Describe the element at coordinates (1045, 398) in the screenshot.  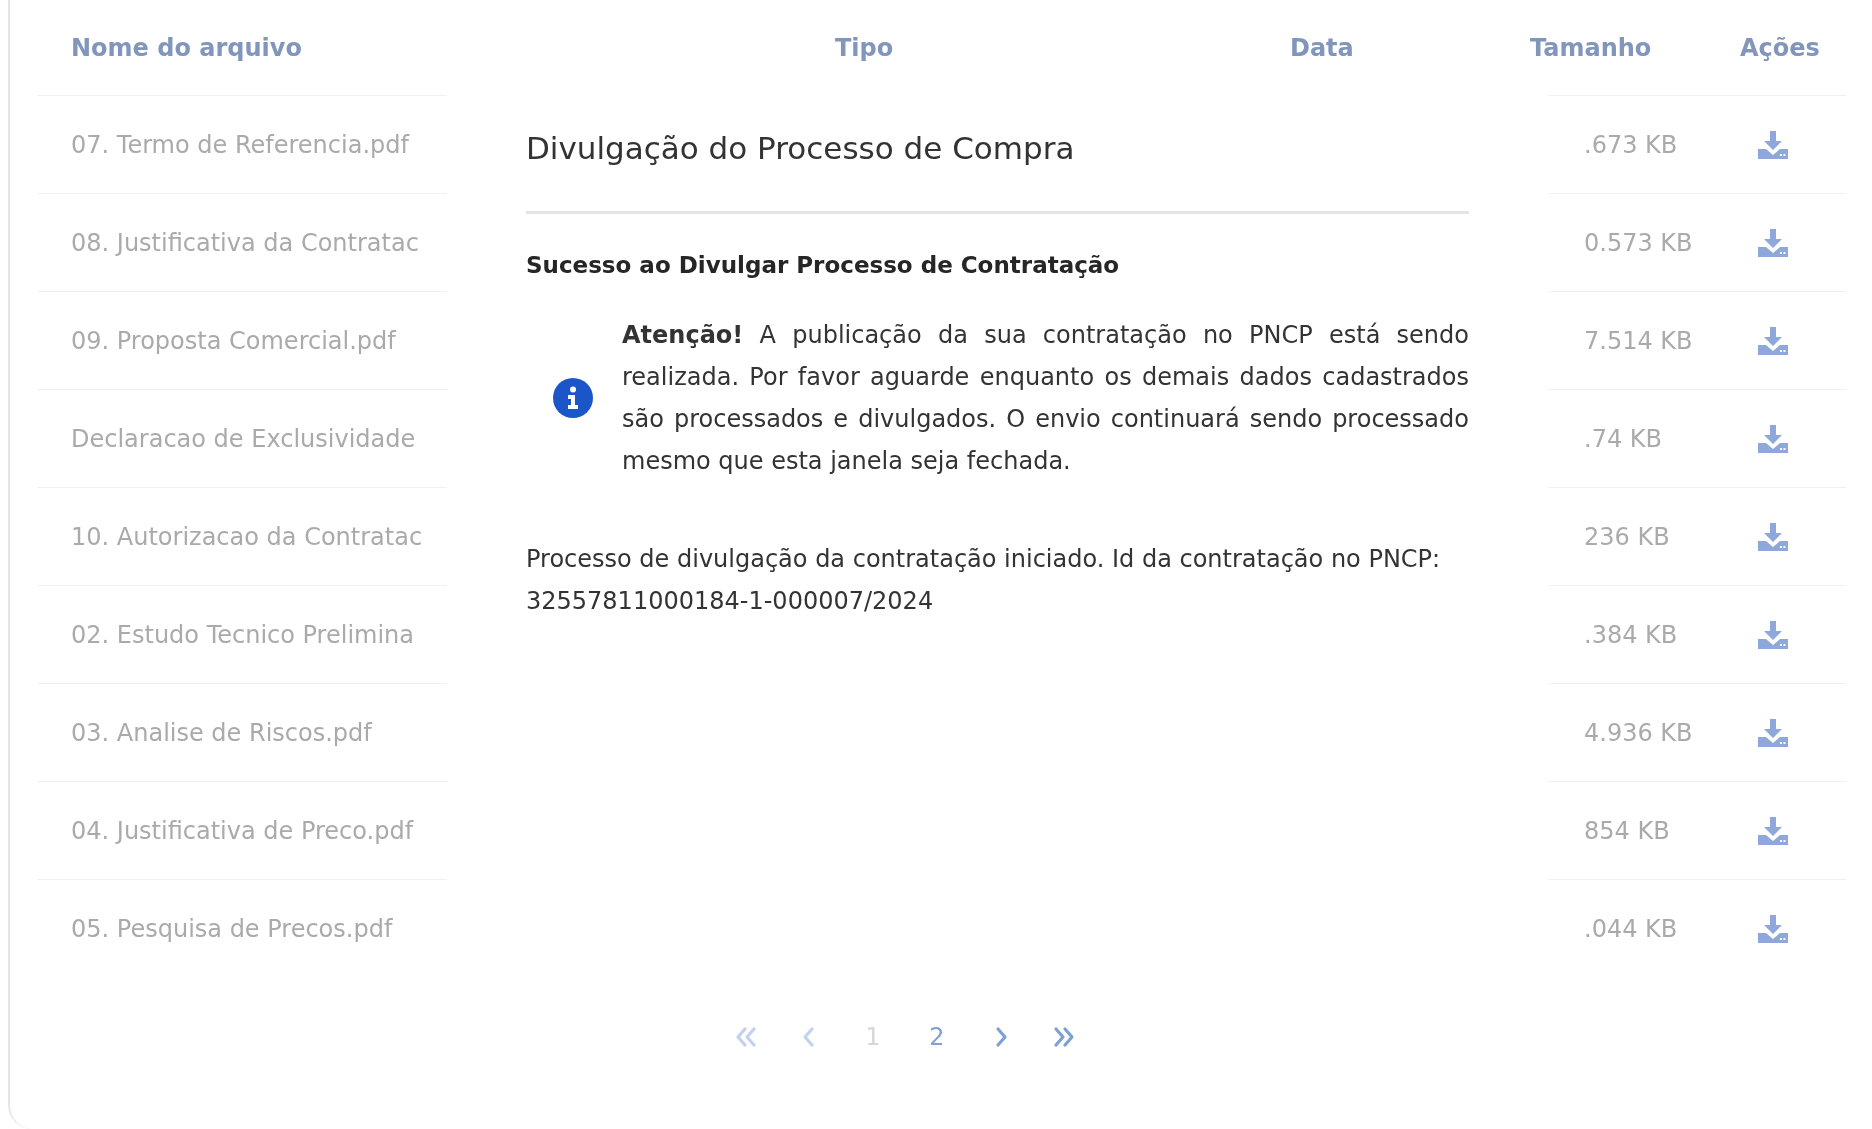
I see `alert-message: Atenção! A publicação da sua contratação no PNCP está sendo realizada. Por favor aguarde enquanto os demais dados cadastrados são processados e divulgados. O envio continuará sendo processado mesmo que esta janela seja fechada.` at that location.